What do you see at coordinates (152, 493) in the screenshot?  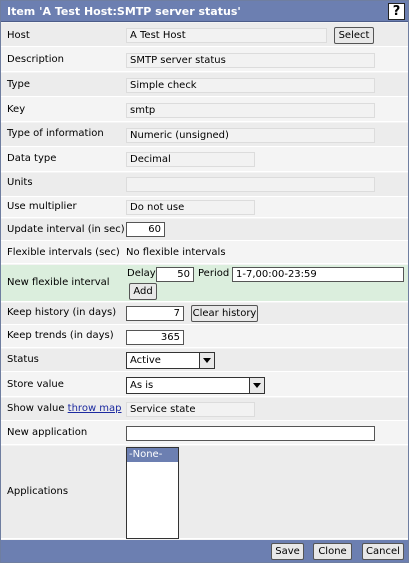 I see `applications-listbox: -None-` at bounding box center [152, 493].